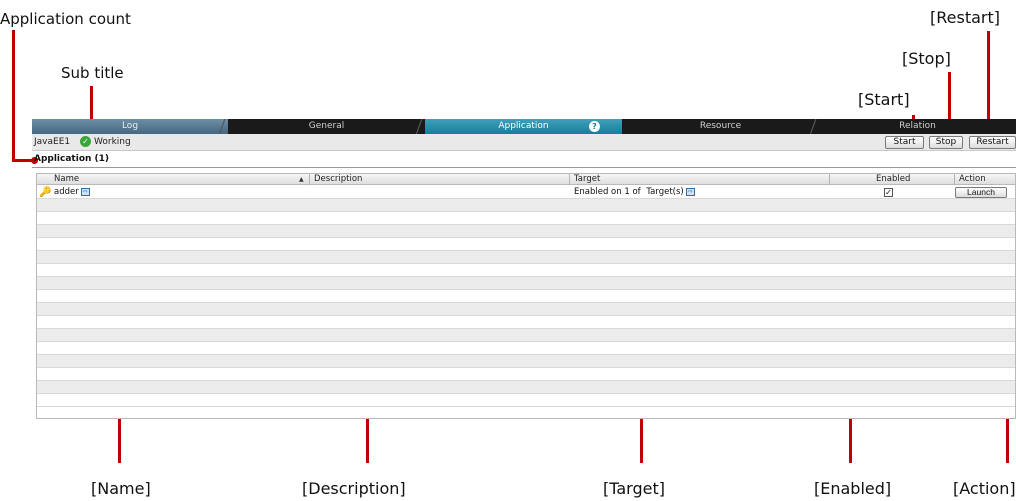  I want to click on launch-button: Launch, so click(981, 192).